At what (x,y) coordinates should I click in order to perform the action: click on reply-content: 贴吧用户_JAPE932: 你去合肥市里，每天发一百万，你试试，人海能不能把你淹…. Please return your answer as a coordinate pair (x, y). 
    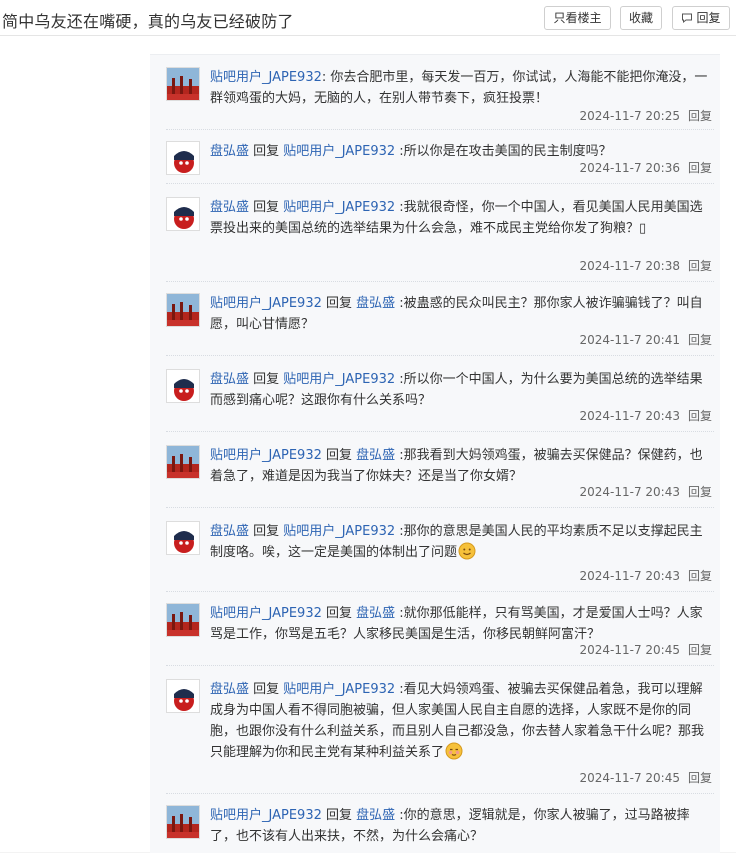
    Looking at the image, I should click on (459, 88).